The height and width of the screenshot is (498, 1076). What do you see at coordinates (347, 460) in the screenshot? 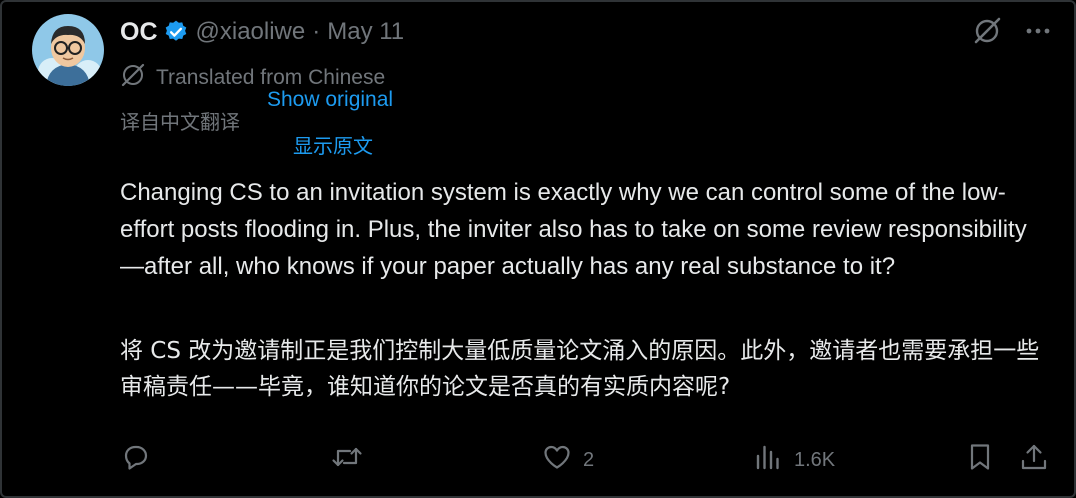
I see `retweet-icon` at bounding box center [347, 460].